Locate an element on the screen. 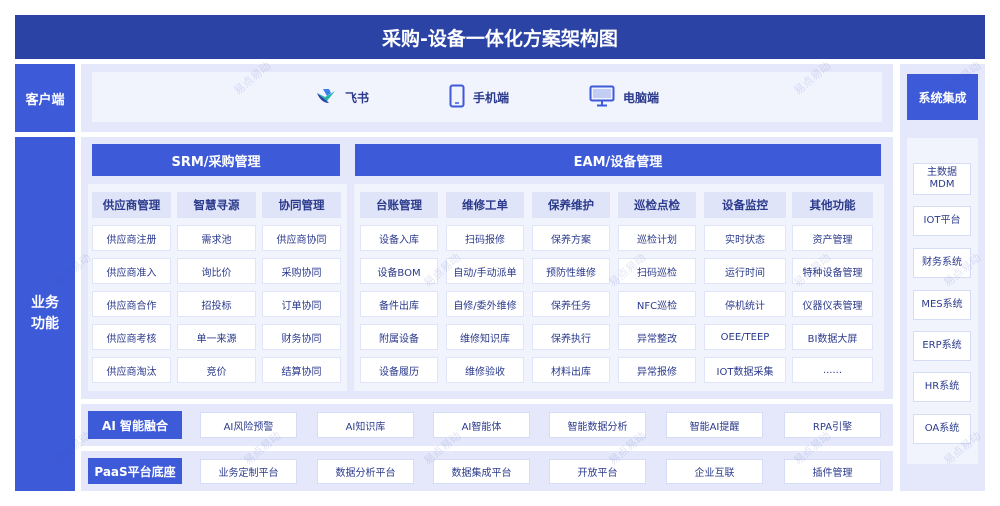 This screenshot has height=506, width=1000. srm-cell: 询比价 is located at coordinates (216, 271).